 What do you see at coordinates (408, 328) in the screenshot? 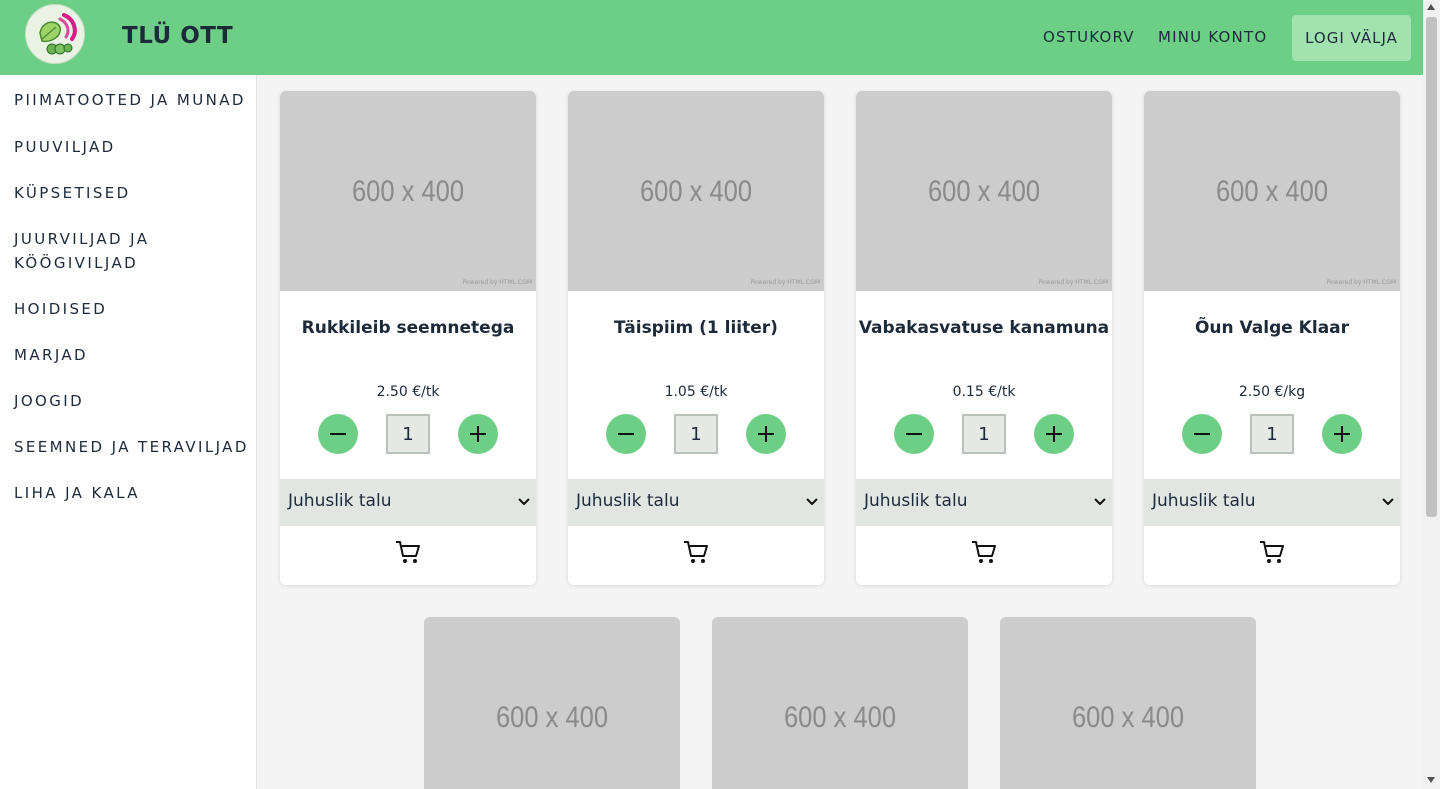
I see `product-name: Rukkileib seemnetega` at bounding box center [408, 328].